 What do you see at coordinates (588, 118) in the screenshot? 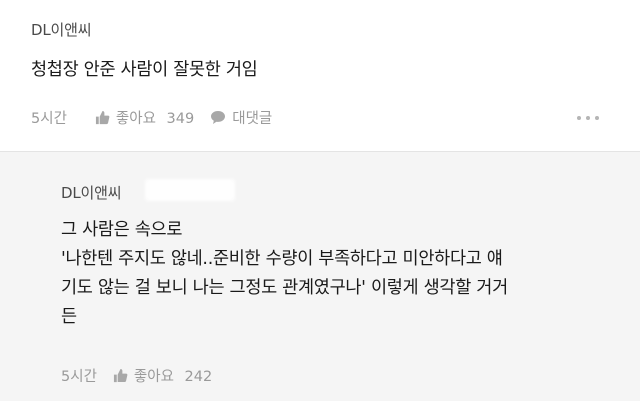
I see `more-options-icon` at bounding box center [588, 118].